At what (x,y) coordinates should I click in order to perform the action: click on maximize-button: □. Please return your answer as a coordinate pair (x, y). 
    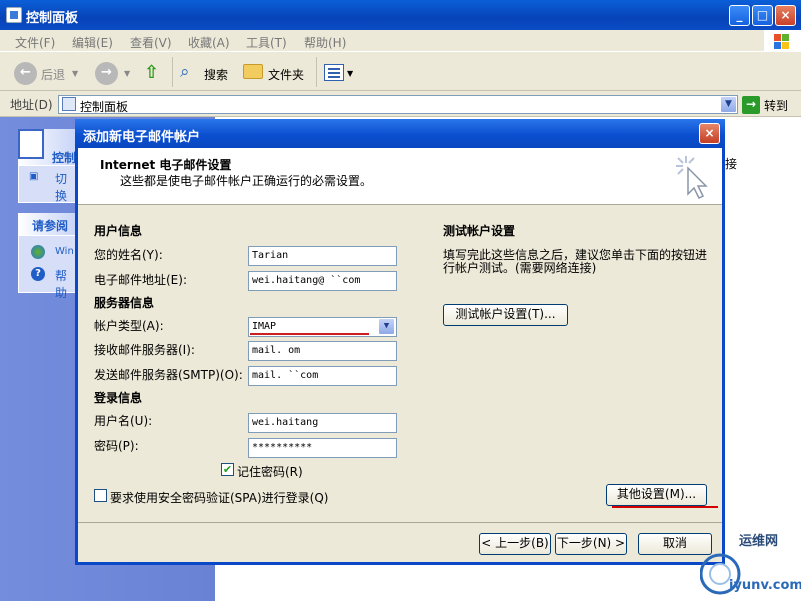
    Looking at the image, I should click on (762, 15).